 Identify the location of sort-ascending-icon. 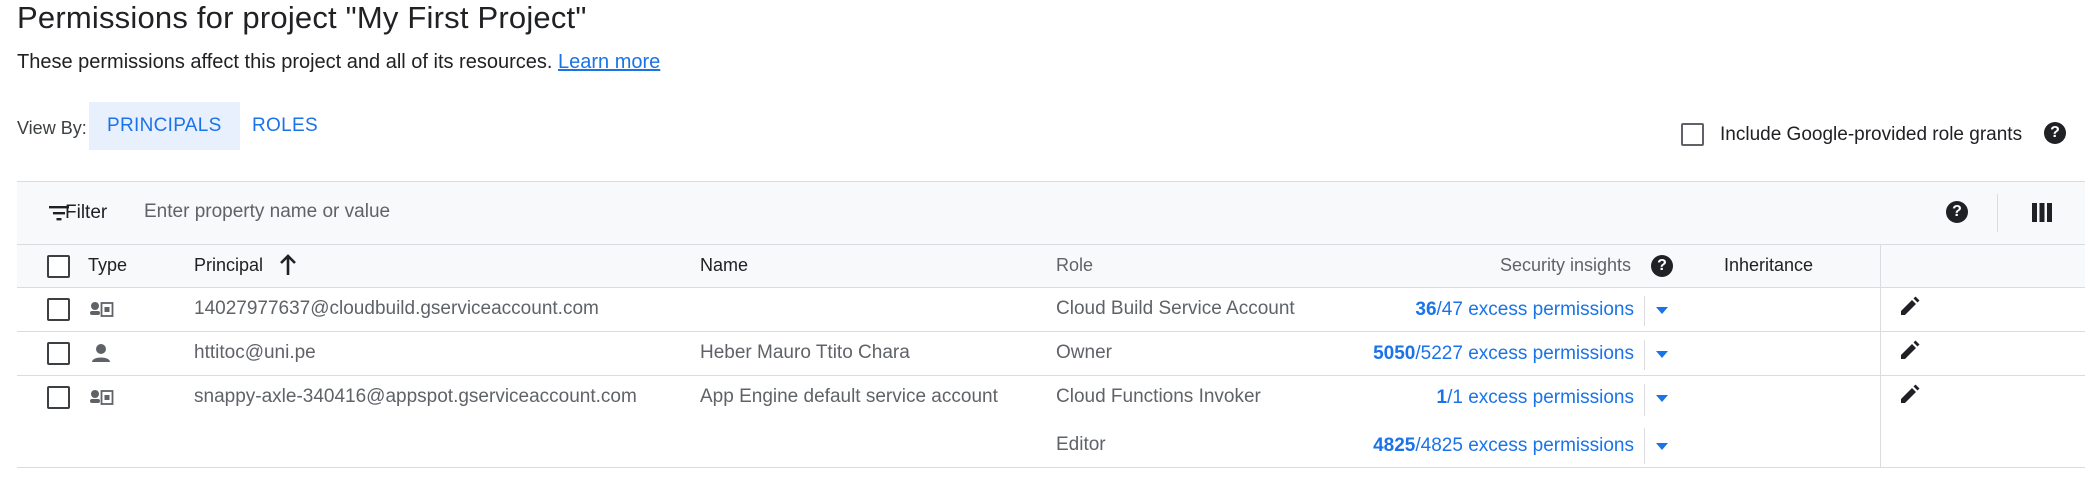
(288, 265).